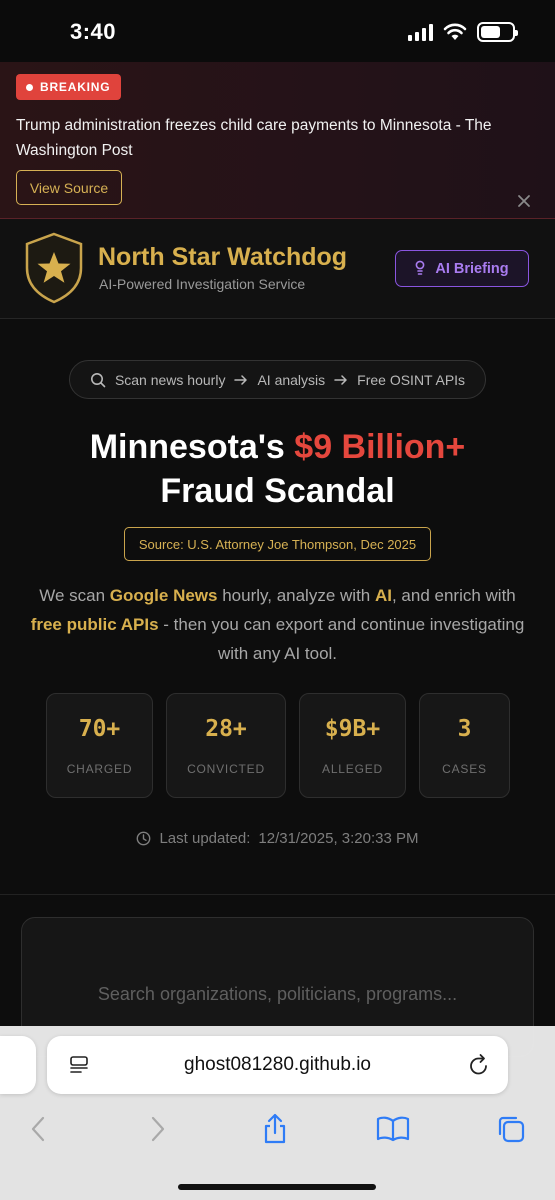 The height and width of the screenshot is (1200, 555). What do you see at coordinates (54, 268) in the screenshot?
I see `shield-star-logo-icon` at bounding box center [54, 268].